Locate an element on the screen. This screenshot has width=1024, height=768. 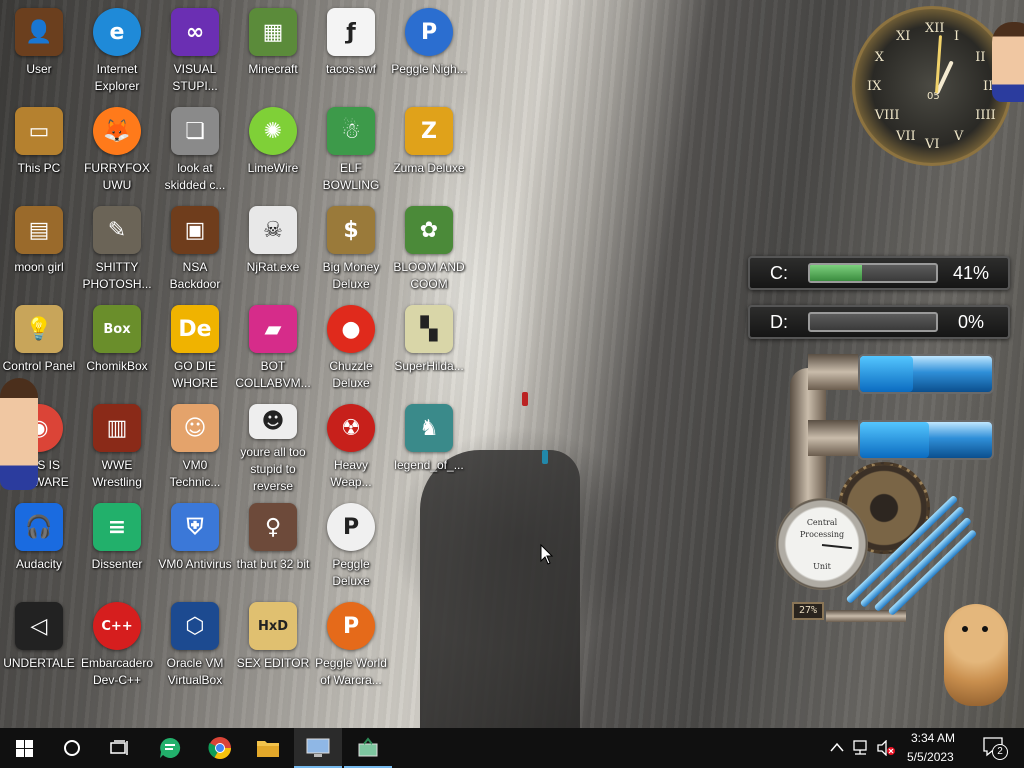
desktop-icon-limewire: ✺ LimeWire is located at coordinates (273, 149).